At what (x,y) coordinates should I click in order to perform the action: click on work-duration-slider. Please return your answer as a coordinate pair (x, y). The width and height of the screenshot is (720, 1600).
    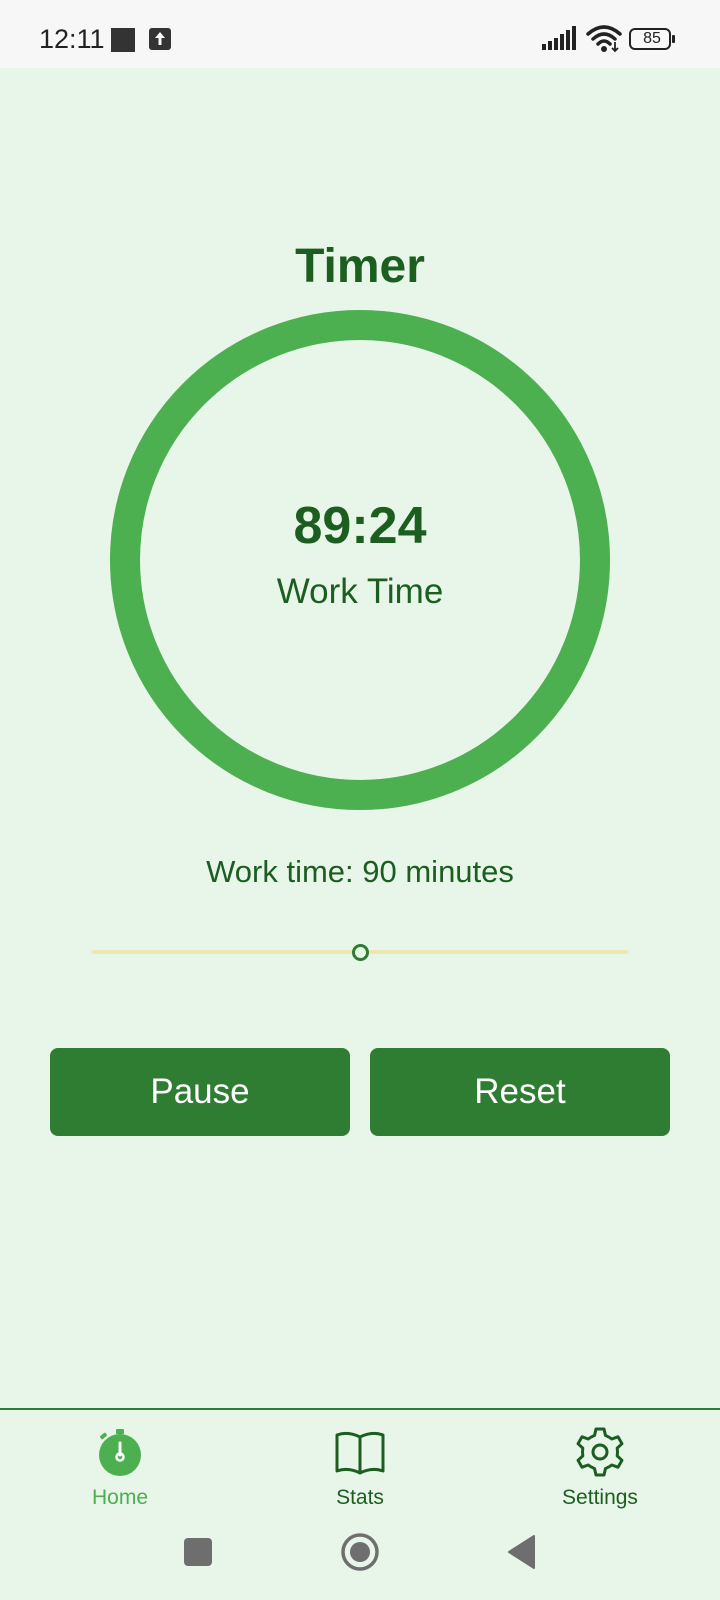
    Looking at the image, I should click on (360, 952).